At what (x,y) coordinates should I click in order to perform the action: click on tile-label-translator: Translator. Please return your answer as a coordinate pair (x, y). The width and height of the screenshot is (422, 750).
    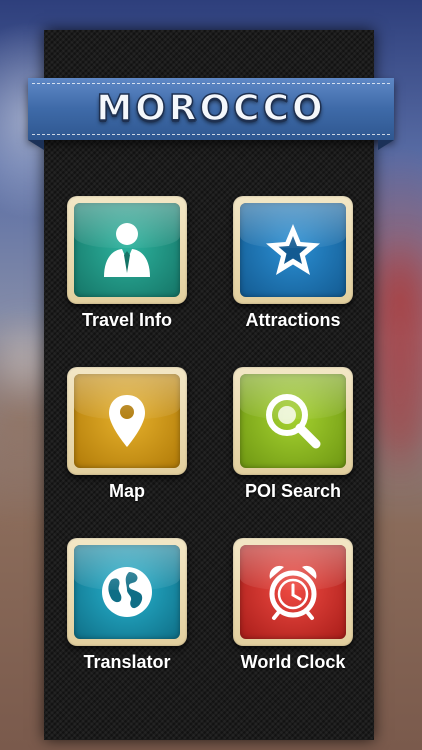
    Looking at the image, I should click on (127, 662).